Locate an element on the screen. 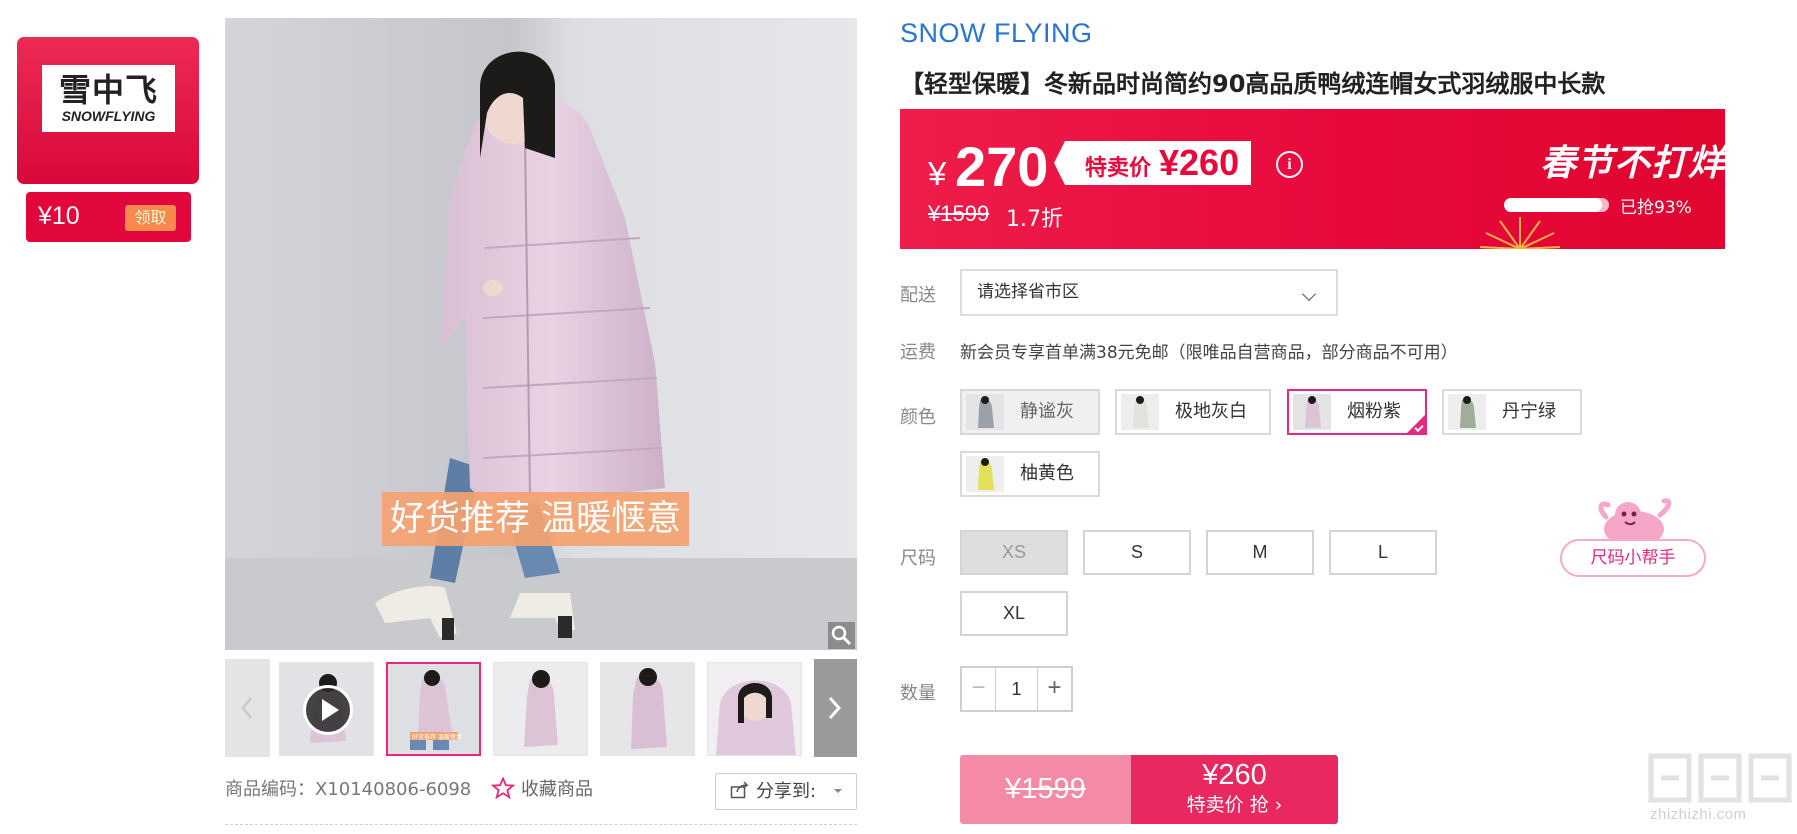  color-option-label: 烟粉紫 is located at coordinates (1374, 411).